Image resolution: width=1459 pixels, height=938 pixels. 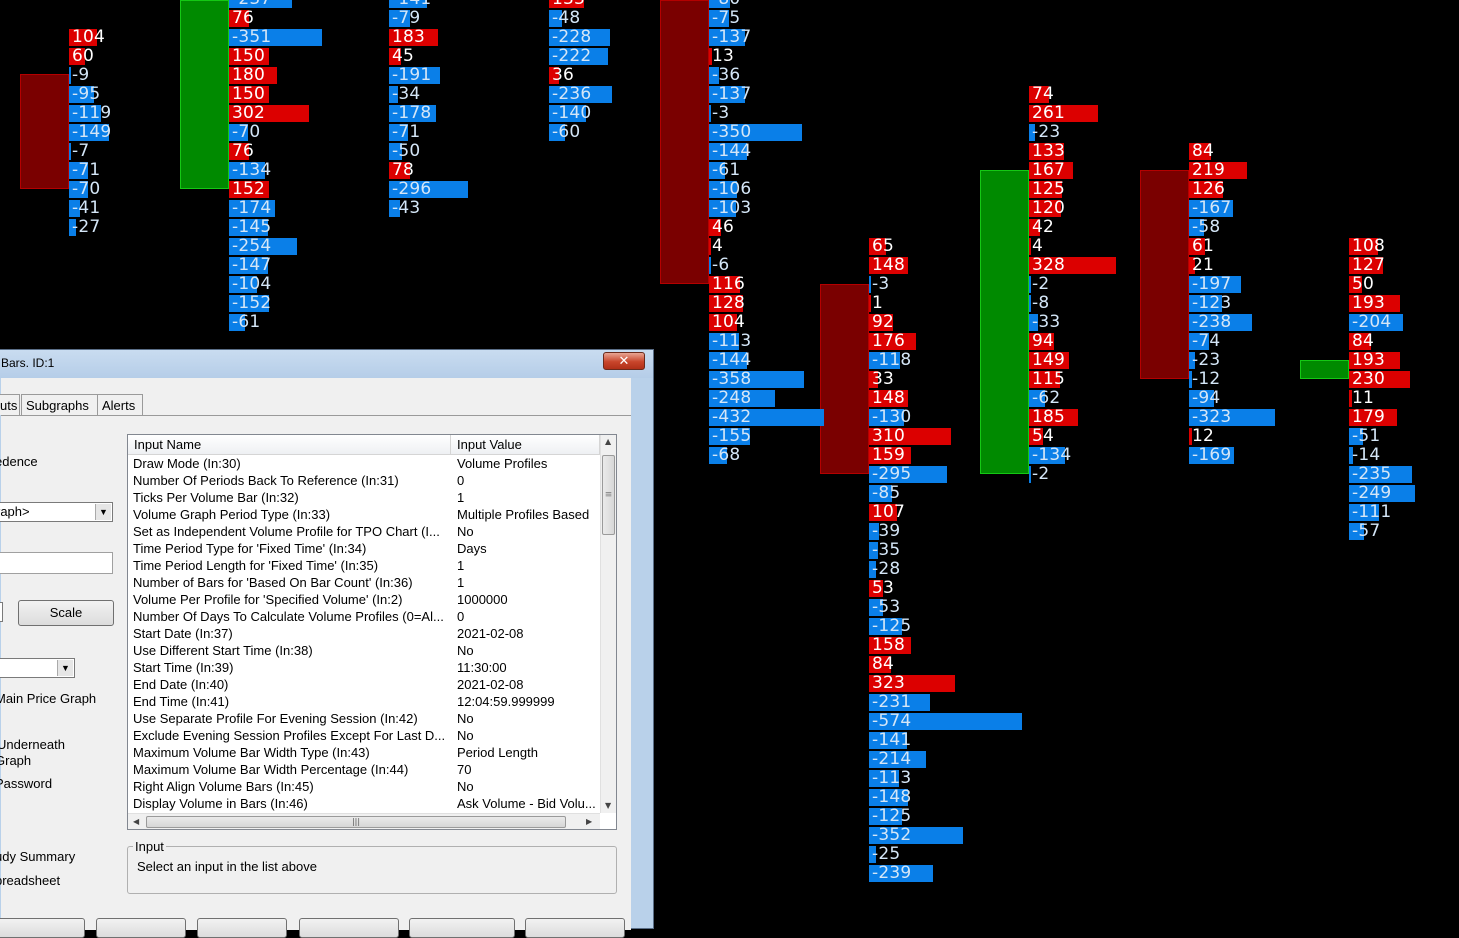 I want to click on input-value-cell: Multiple Profiles Based, so click(x=527, y=514).